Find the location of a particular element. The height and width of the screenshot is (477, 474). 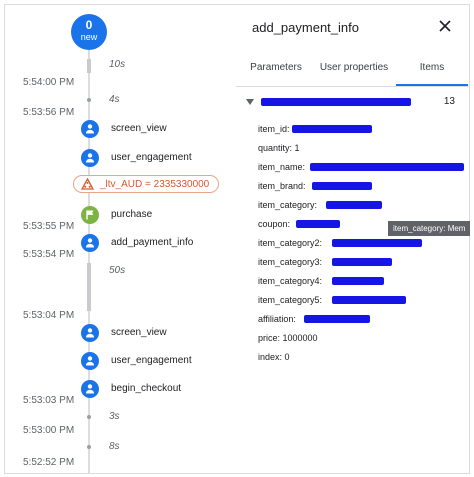

param-item-category2: item_category2: is located at coordinates (290, 243).